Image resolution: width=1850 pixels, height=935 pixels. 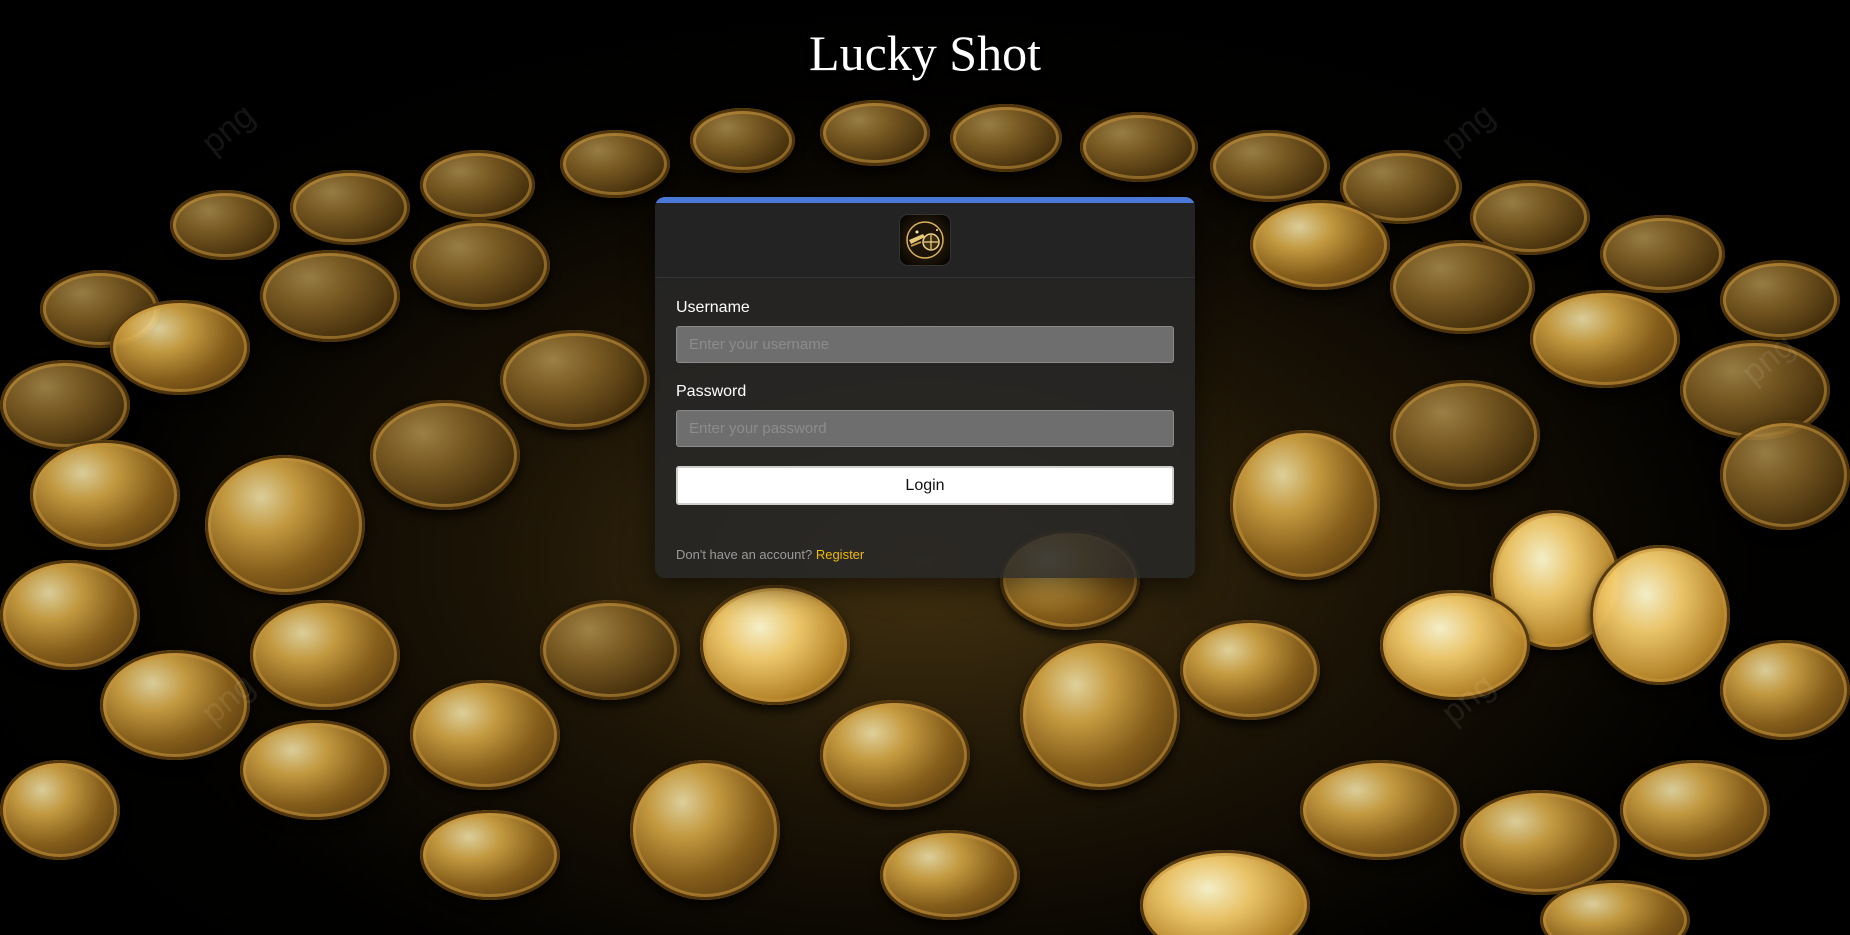 I want to click on password-input, so click(x=925, y=428).